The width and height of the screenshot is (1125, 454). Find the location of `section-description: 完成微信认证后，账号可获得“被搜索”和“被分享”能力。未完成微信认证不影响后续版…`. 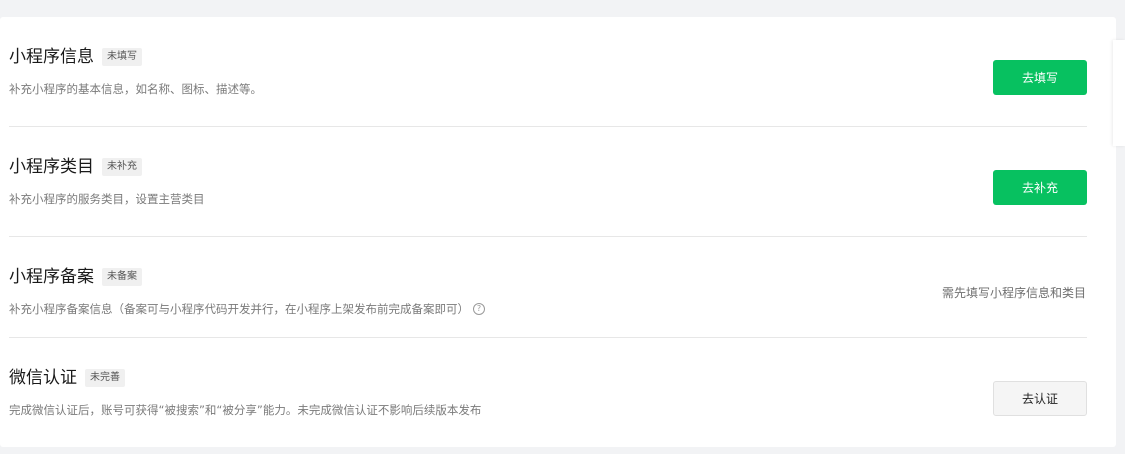

section-description: 完成微信认证后，账号可获得“被搜索”和“被分享”能力。未完成微信认证不影响后续版… is located at coordinates (245, 410).